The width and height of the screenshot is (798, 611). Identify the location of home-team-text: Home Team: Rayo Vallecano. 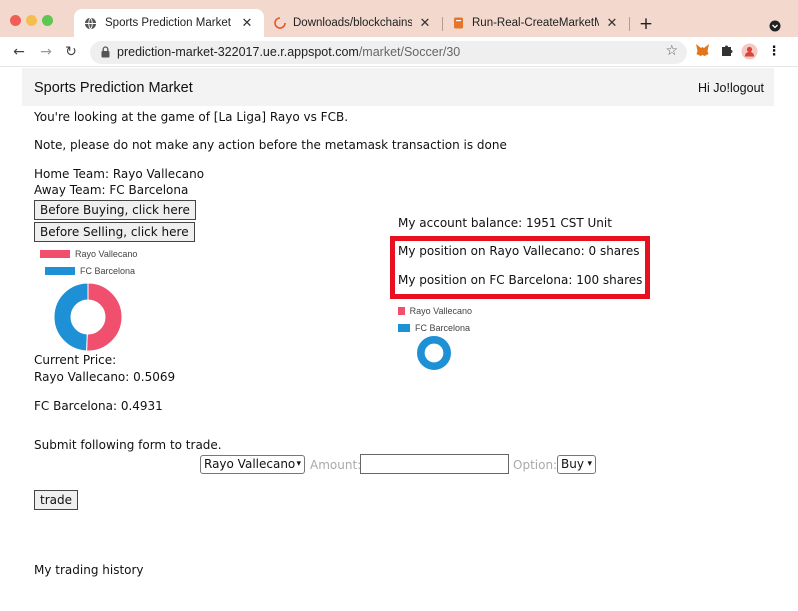
(119, 174).